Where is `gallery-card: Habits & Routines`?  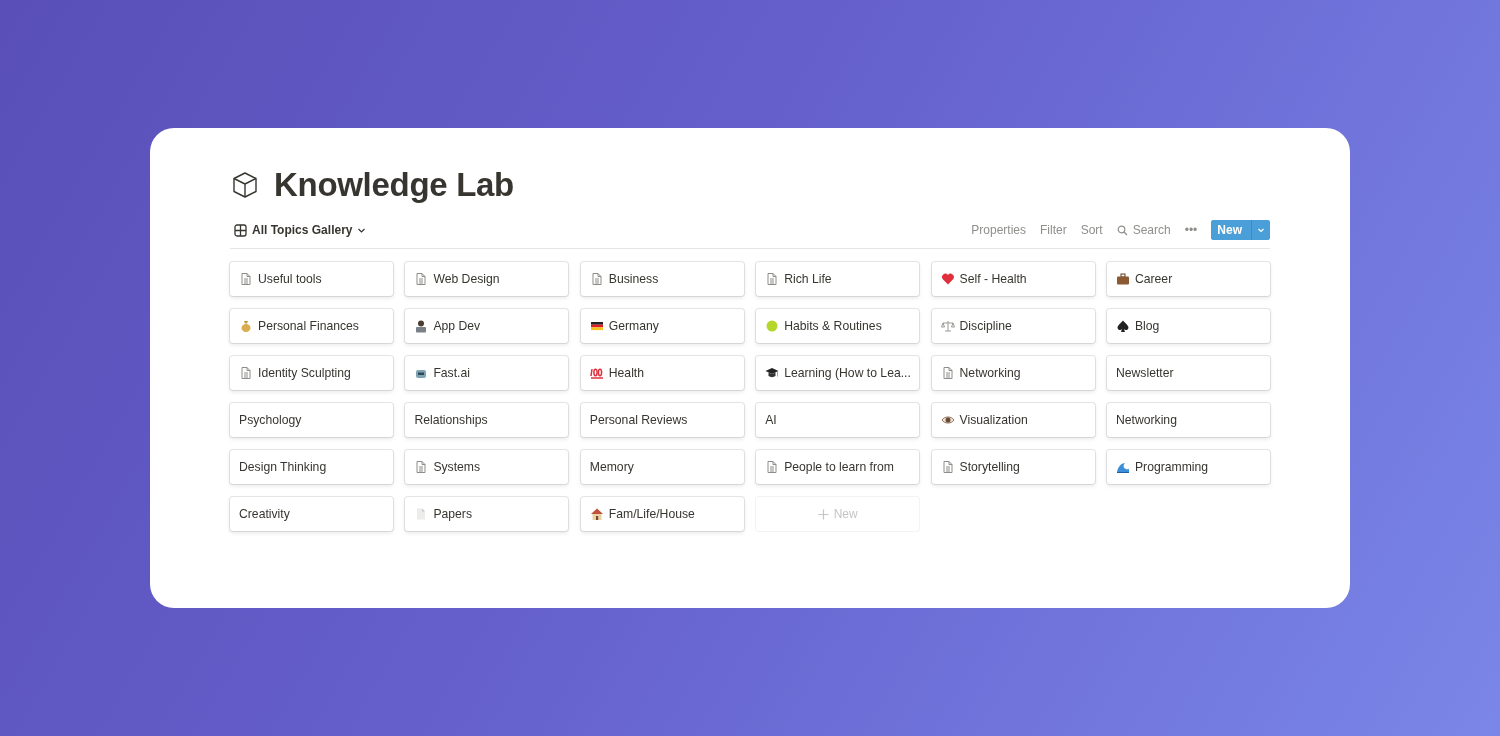
gallery-card: Habits & Routines is located at coordinates (838, 326).